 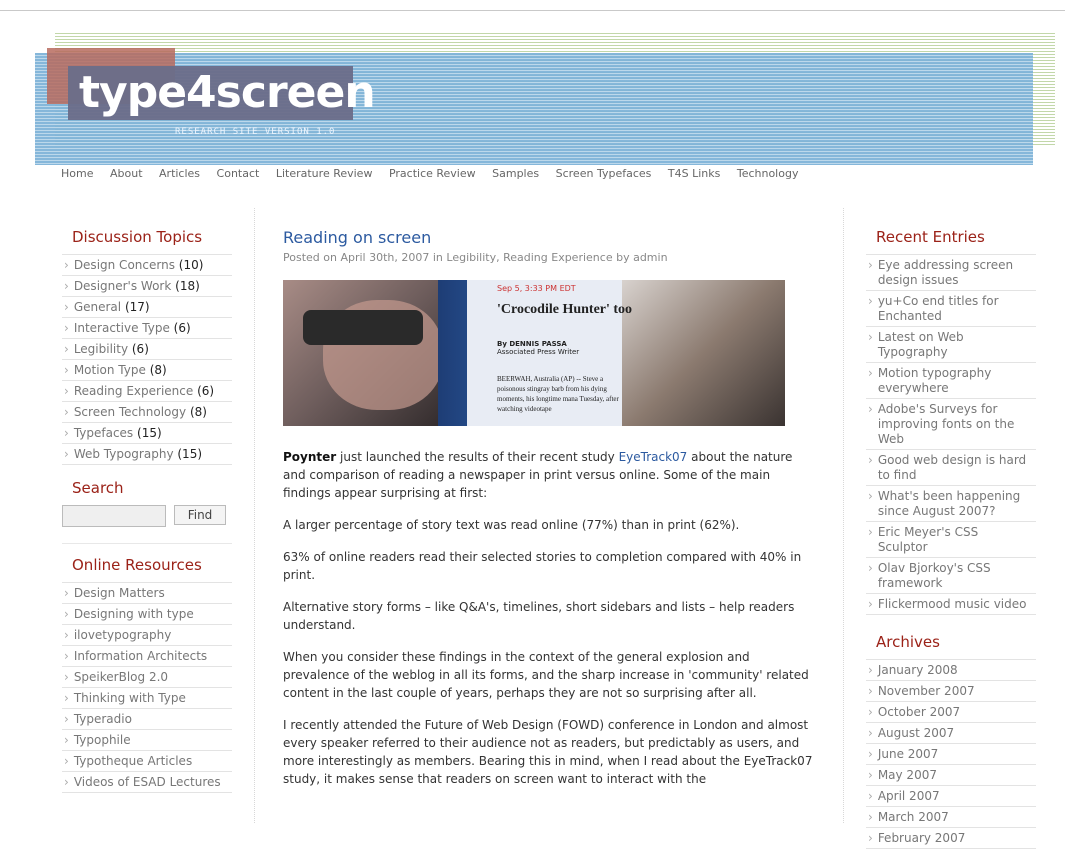 What do you see at coordinates (238, 173) in the screenshot?
I see `nav-contact: Contact` at bounding box center [238, 173].